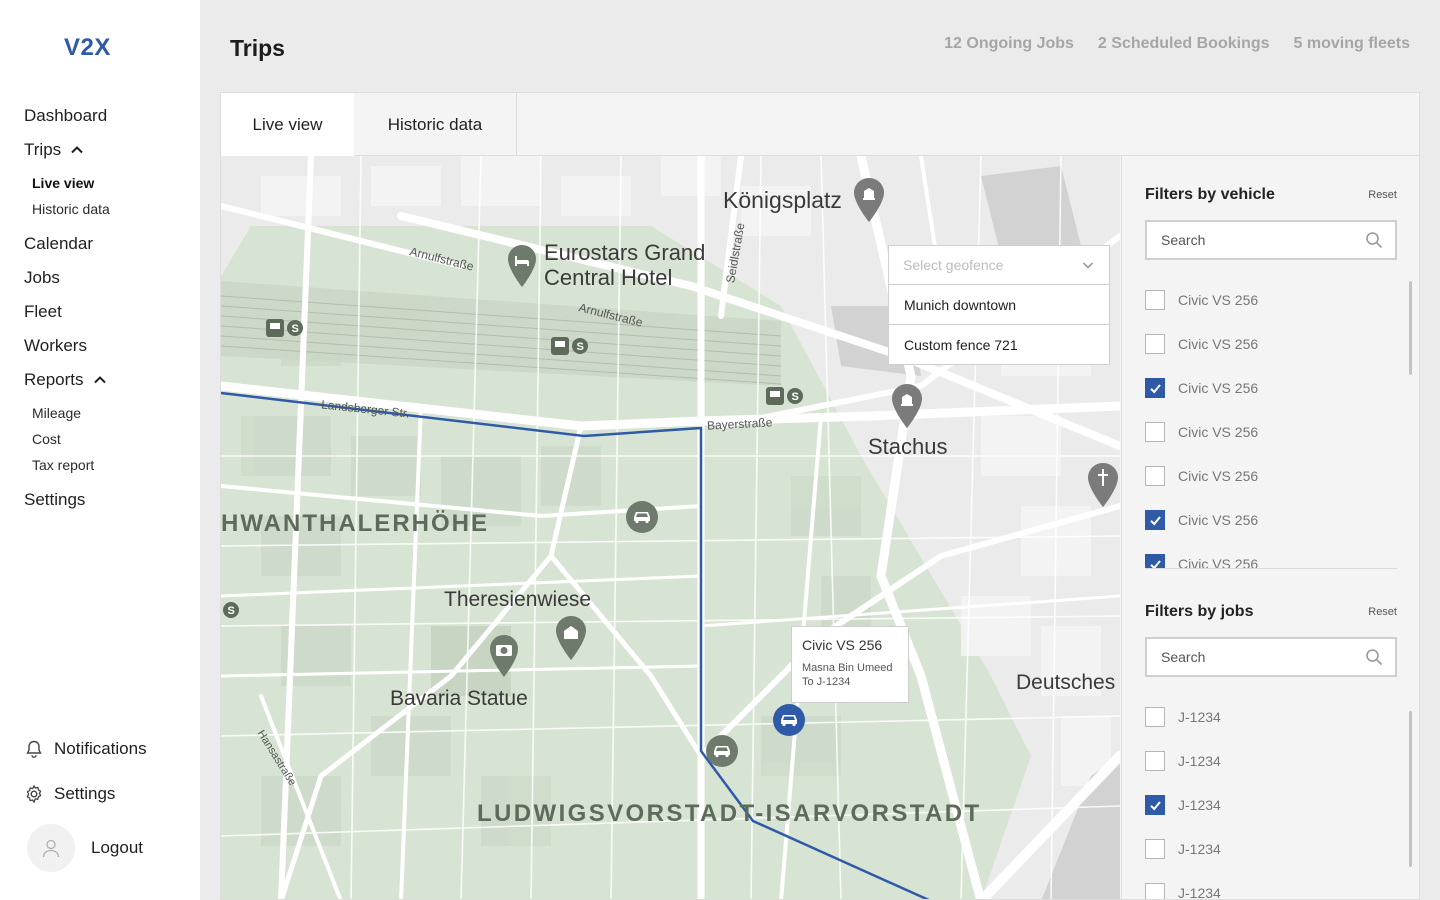 The height and width of the screenshot is (900, 1440). Describe the element at coordinates (850, 664) in the screenshot. I see `vehicle-tooltip: Civic VS 256 Masna Bin Umeed To J-1234` at that location.